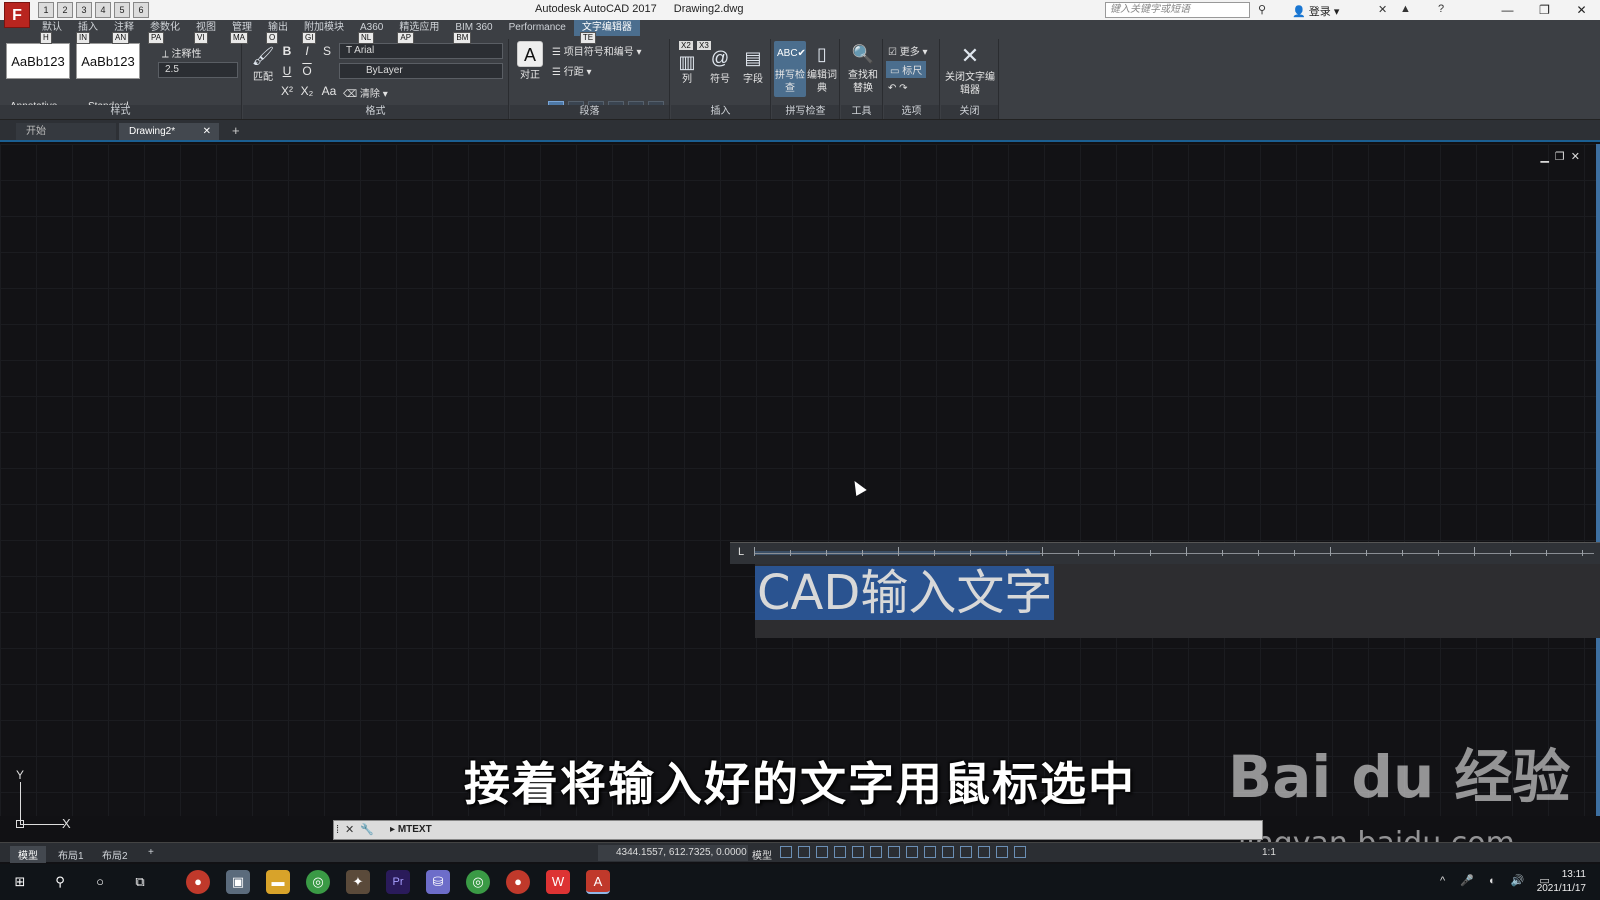 The width and height of the screenshot is (1600, 900). I want to click on tab-featured-apps: 精选应用 AP, so click(419, 32).